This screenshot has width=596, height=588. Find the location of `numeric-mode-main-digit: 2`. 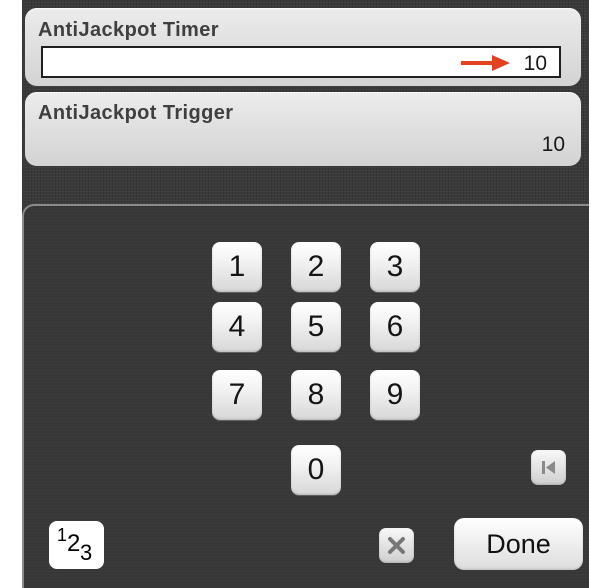

numeric-mode-main-digit: 2 is located at coordinates (74, 543).